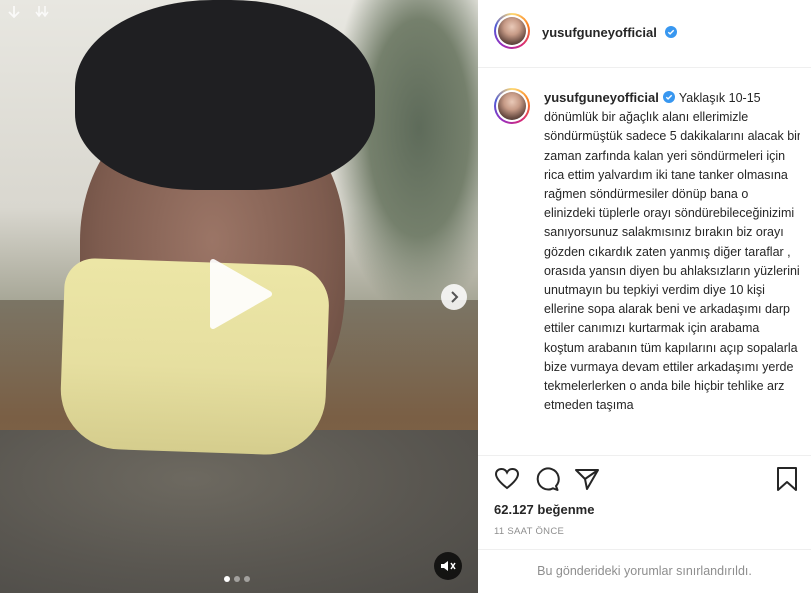 Image resolution: width=811 pixels, height=593 pixels. I want to click on heart-icon, so click(507, 479).